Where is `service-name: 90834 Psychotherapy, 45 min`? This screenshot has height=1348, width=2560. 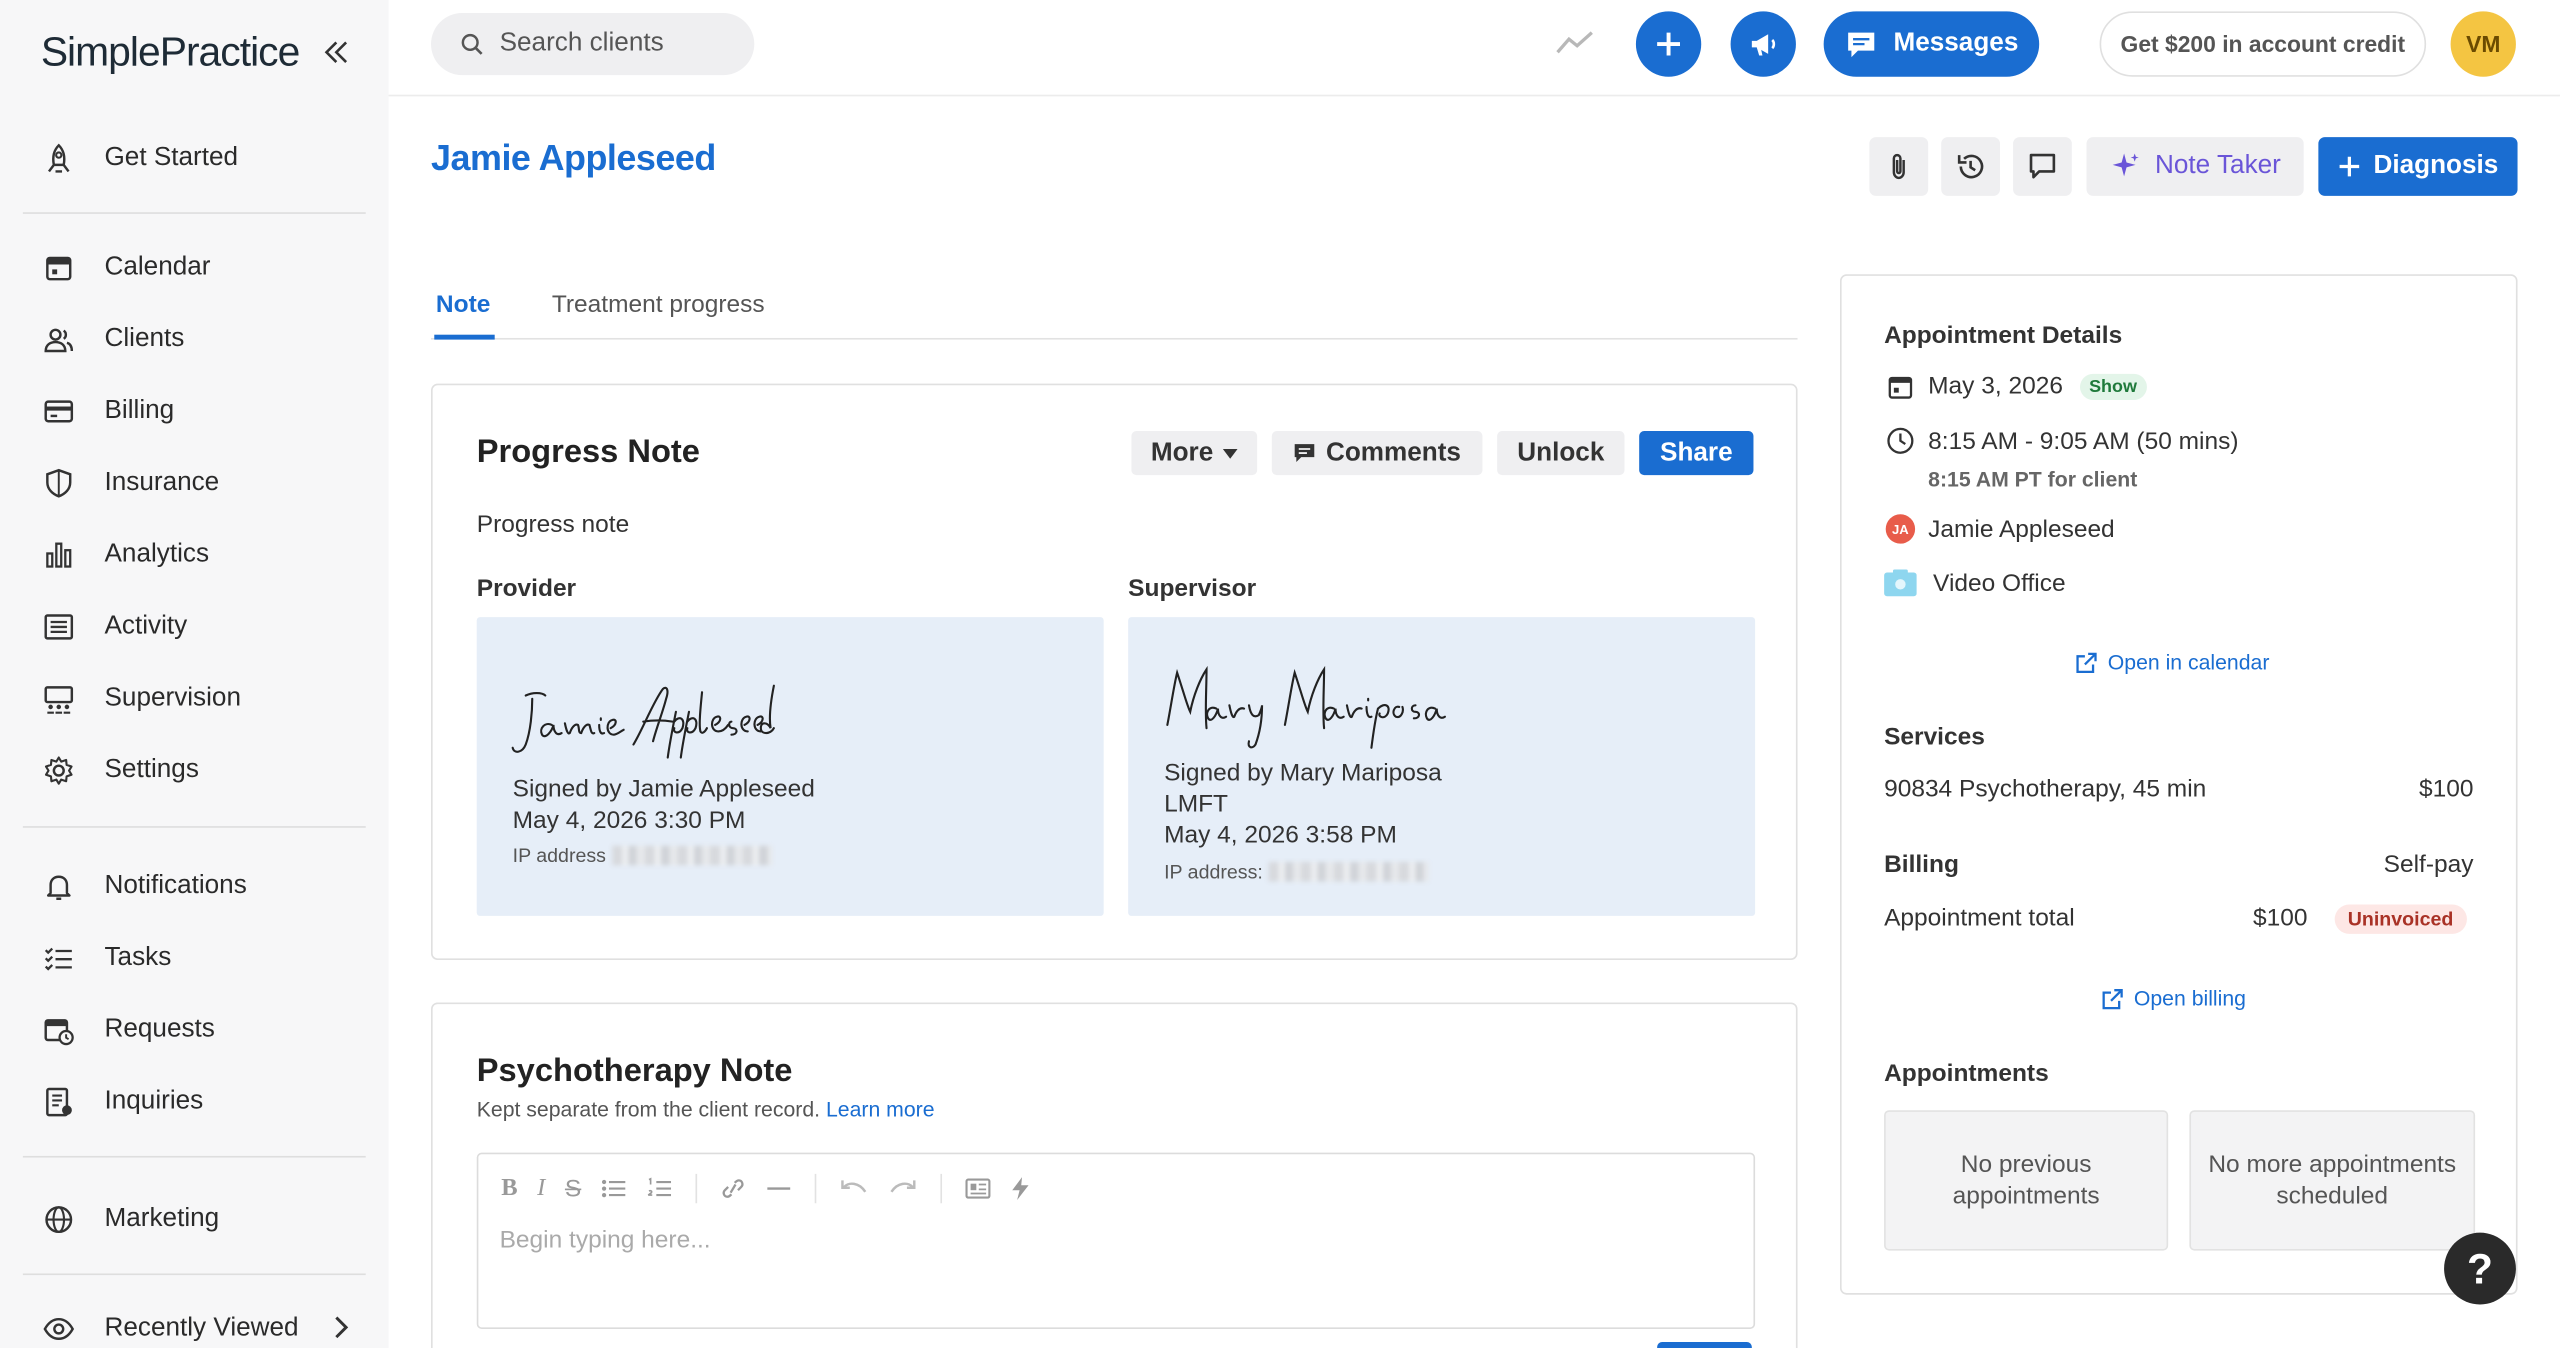
service-name: 90834 Psychotherapy, 45 min is located at coordinates (2045, 789).